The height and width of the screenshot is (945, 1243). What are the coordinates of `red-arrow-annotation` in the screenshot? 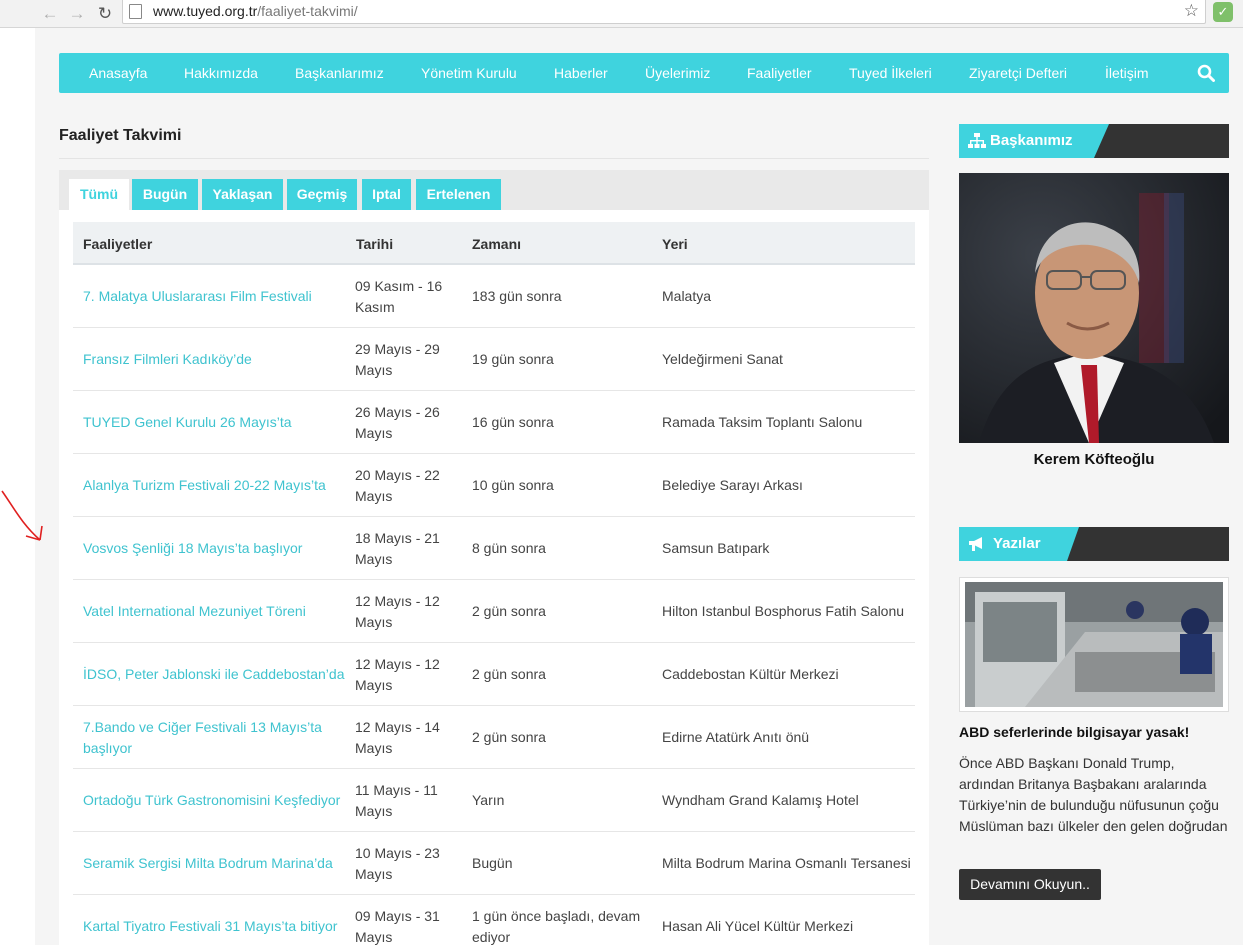 It's located at (22, 515).